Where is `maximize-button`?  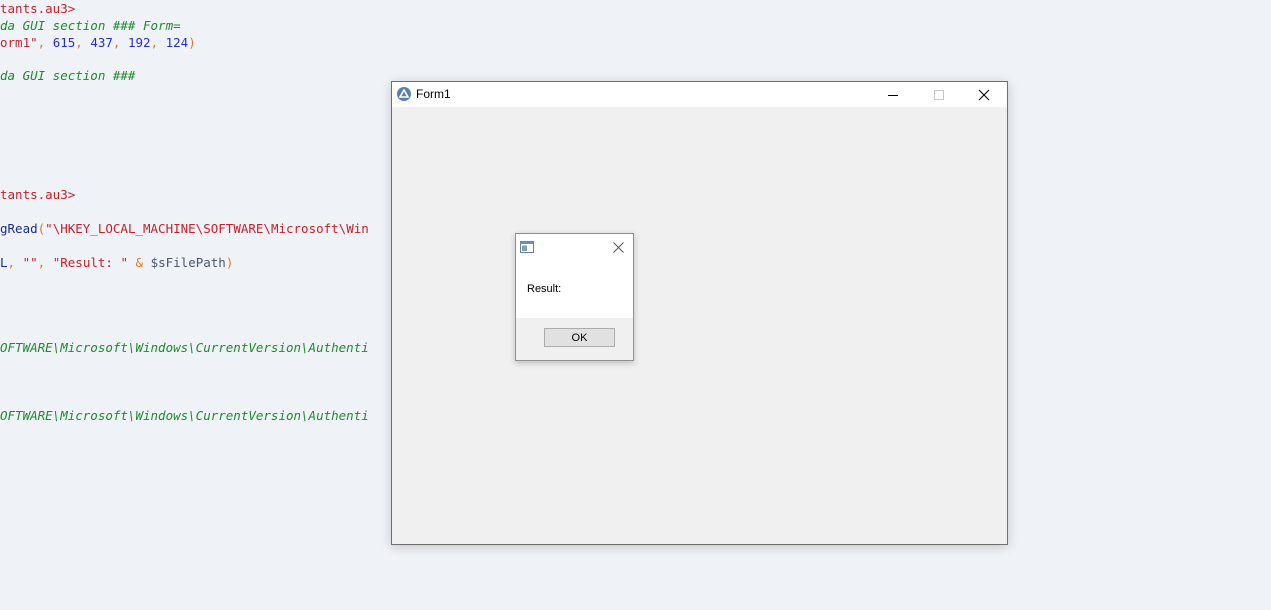 maximize-button is located at coordinates (939, 94).